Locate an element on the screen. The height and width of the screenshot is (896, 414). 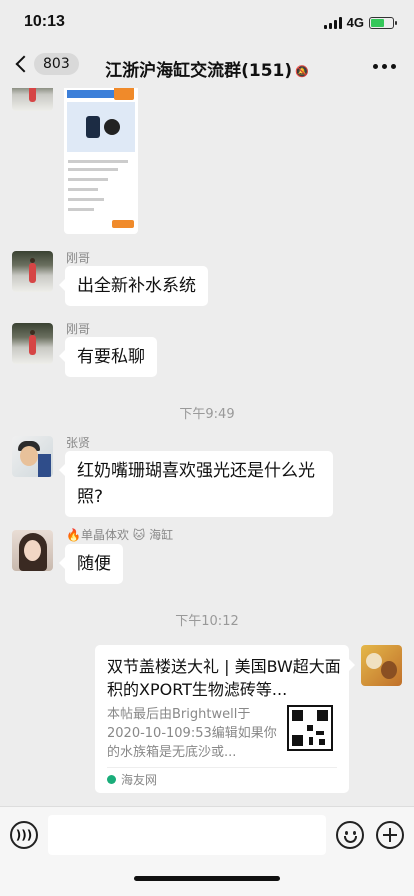
cat-emoji: 🐱 is located at coordinates (139, 535).